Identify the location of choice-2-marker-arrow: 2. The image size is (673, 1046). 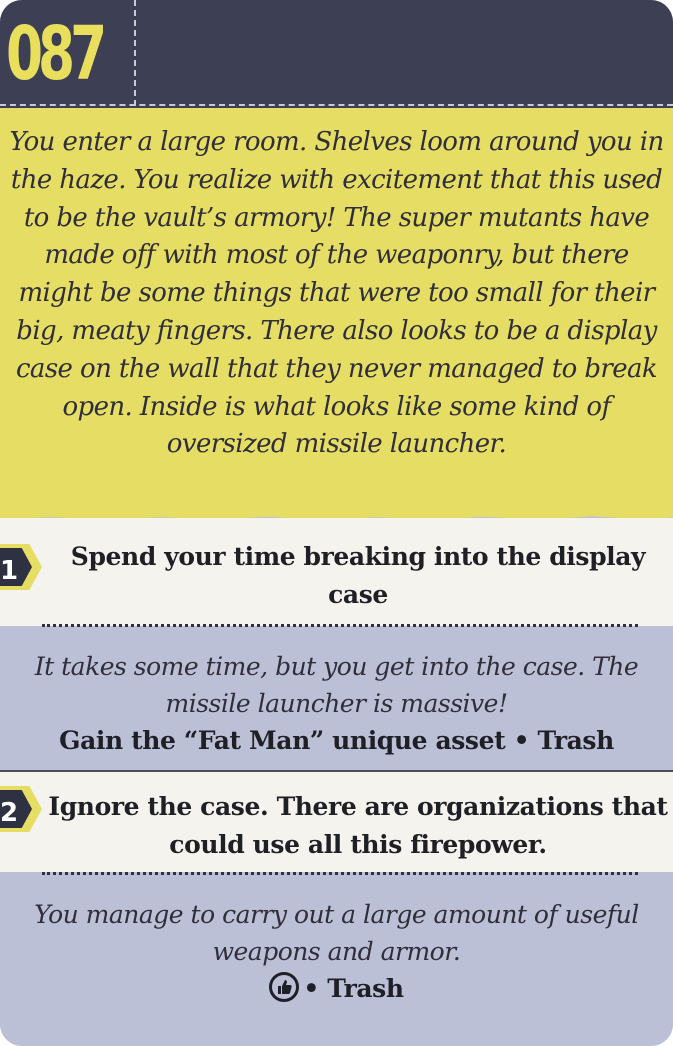
(16, 809).